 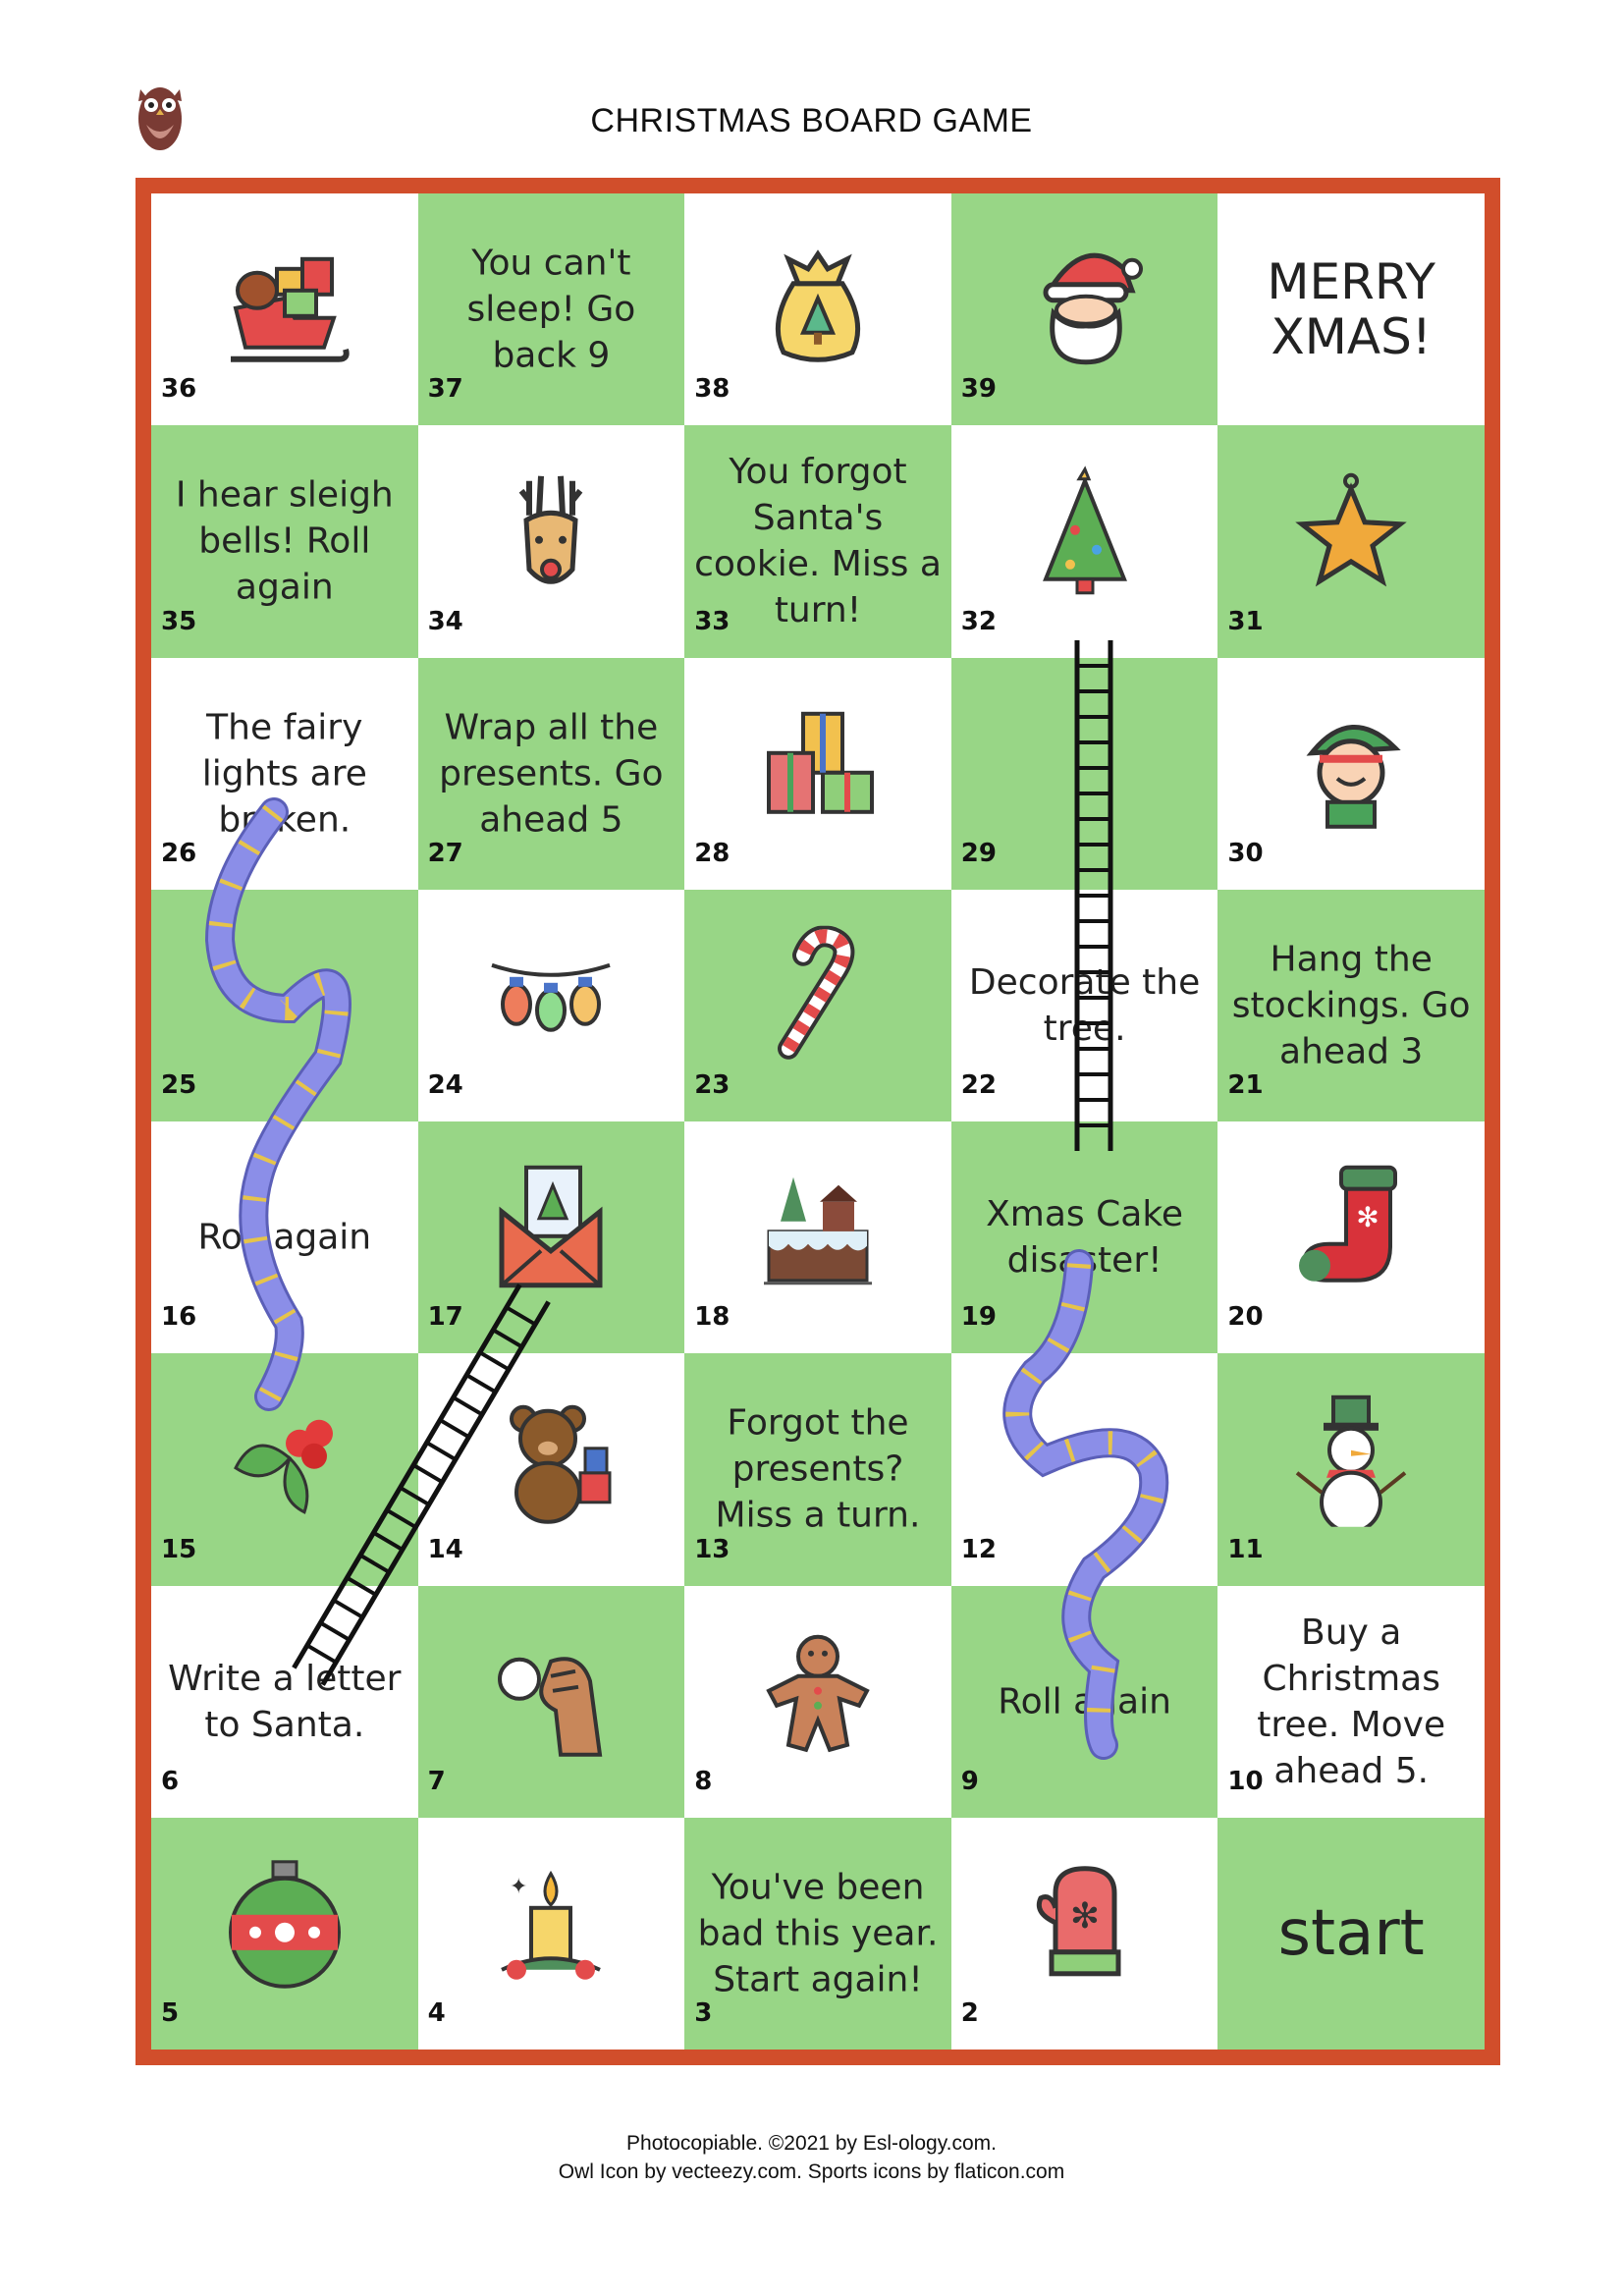 What do you see at coordinates (284, 1469) in the screenshot?
I see `board-square: 15` at bounding box center [284, 1469].